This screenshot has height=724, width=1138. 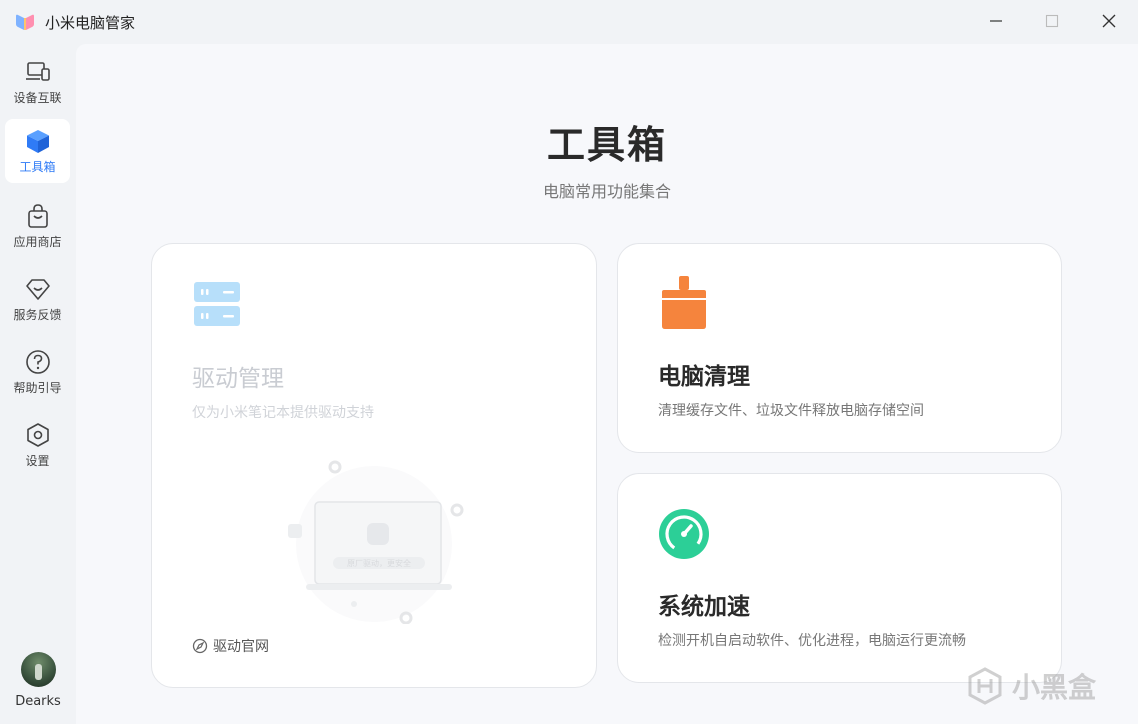 I want to click on sidebar-item-feedback: 服务反馈, so click(x=37, y=299).